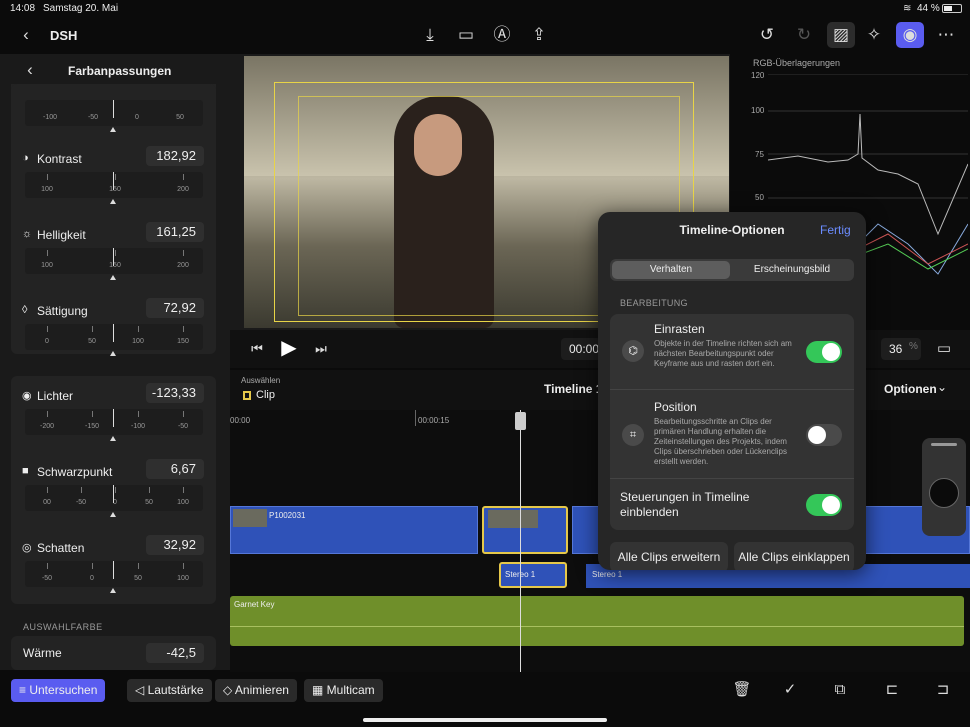 This screenshot has height=727, width=970. I want to click on highlights-icon: ◉, so click(27, 396).